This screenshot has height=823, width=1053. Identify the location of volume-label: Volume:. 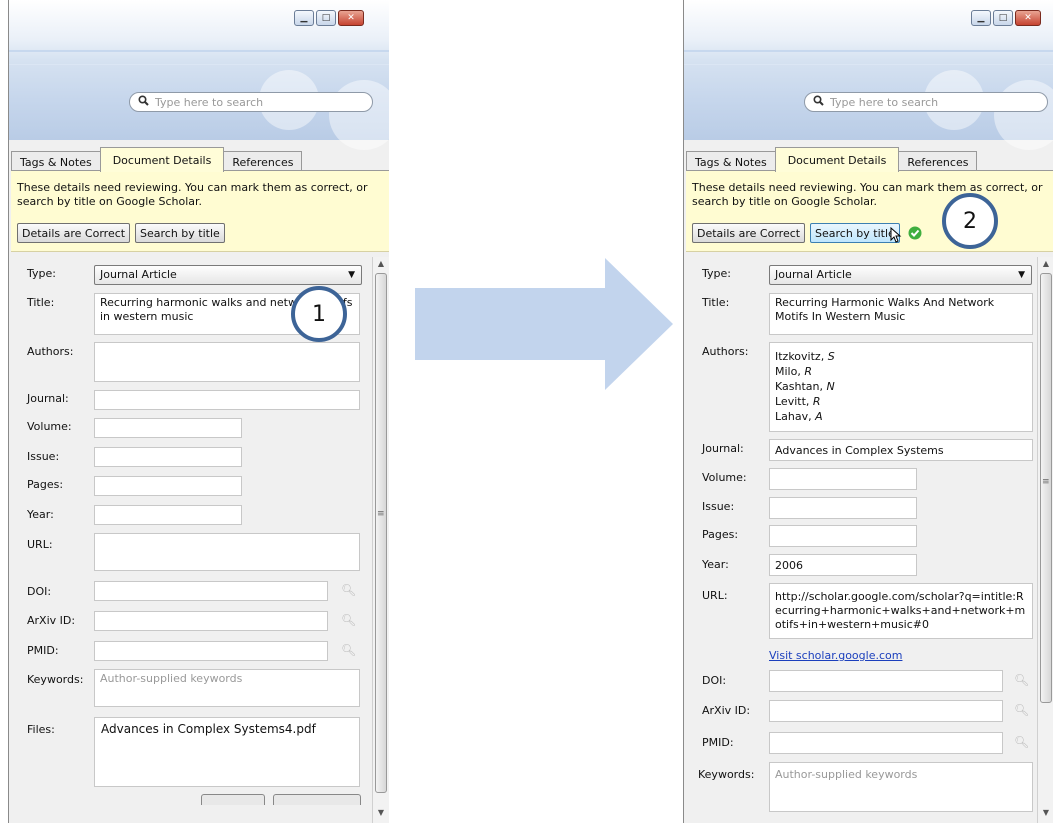
(724, 477).